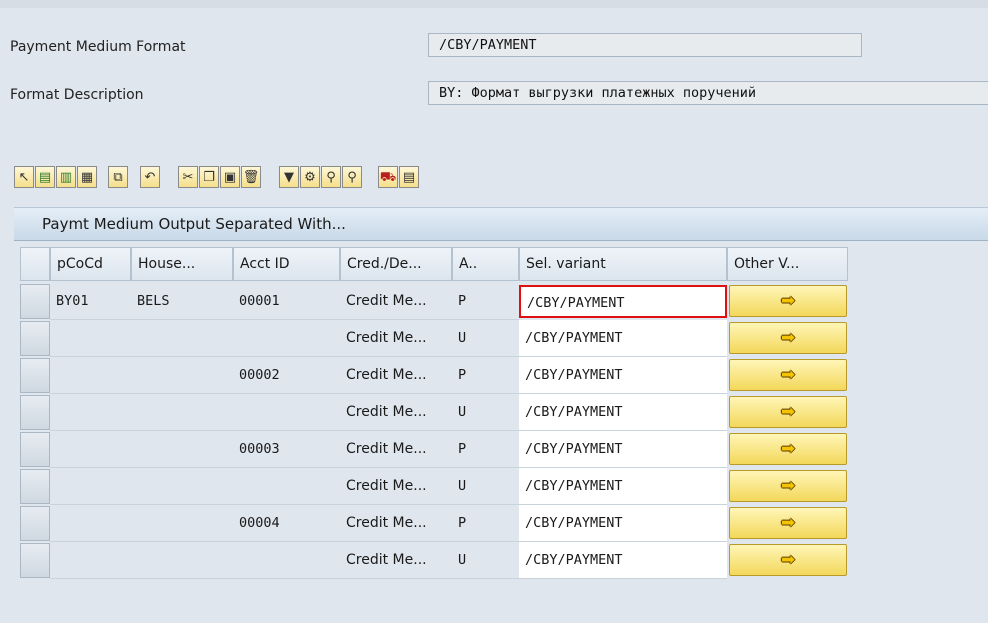  What do you see at coordinates (310, 177) in the screenshot?
I see `filter-settings-icon: ⚙` at bounding box center [310, 177].